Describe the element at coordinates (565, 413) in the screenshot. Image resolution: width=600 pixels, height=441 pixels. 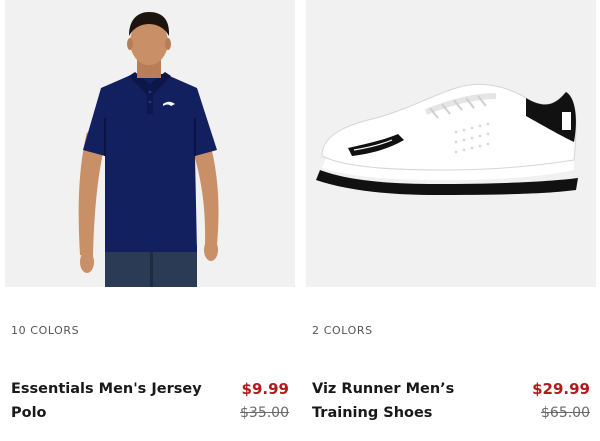
I see `original-price: $65.00` at that location.